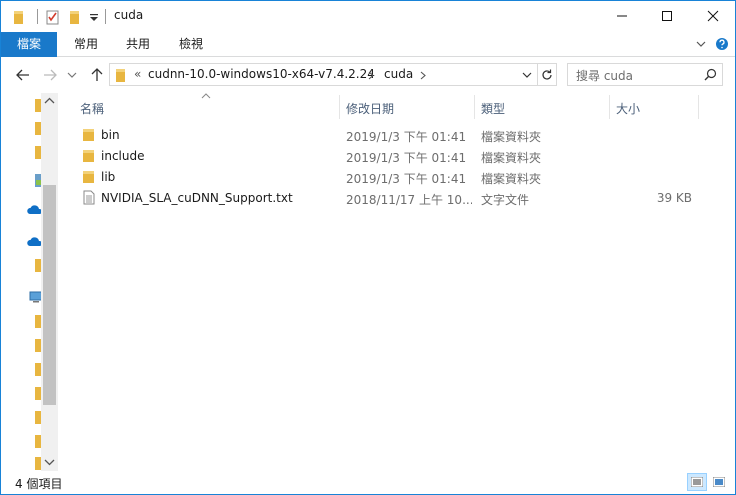 The height and width of the screenshot is (495, 736). What do you see at coordinates (29, 44) in the screenshot?
I see `tab-file: 檔案` at bounding box center [29, 44].